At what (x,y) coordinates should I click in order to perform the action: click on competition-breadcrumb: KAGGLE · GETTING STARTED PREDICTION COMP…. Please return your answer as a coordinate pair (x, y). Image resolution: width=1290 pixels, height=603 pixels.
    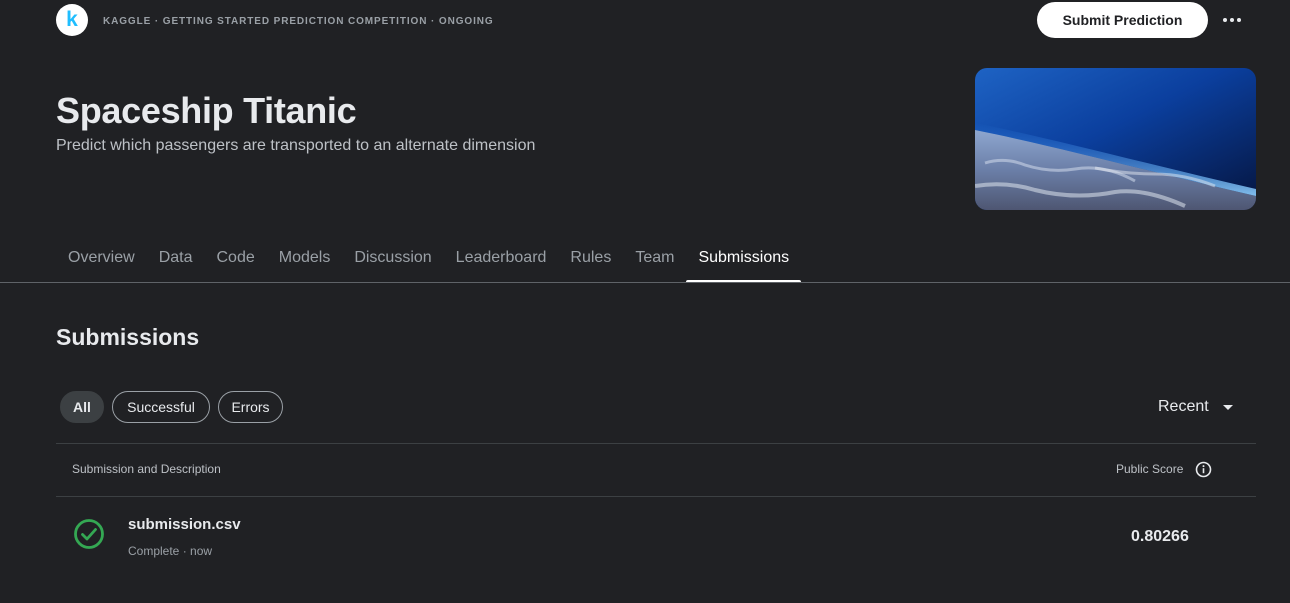
    Looking at the image, I should click on (298, 21).